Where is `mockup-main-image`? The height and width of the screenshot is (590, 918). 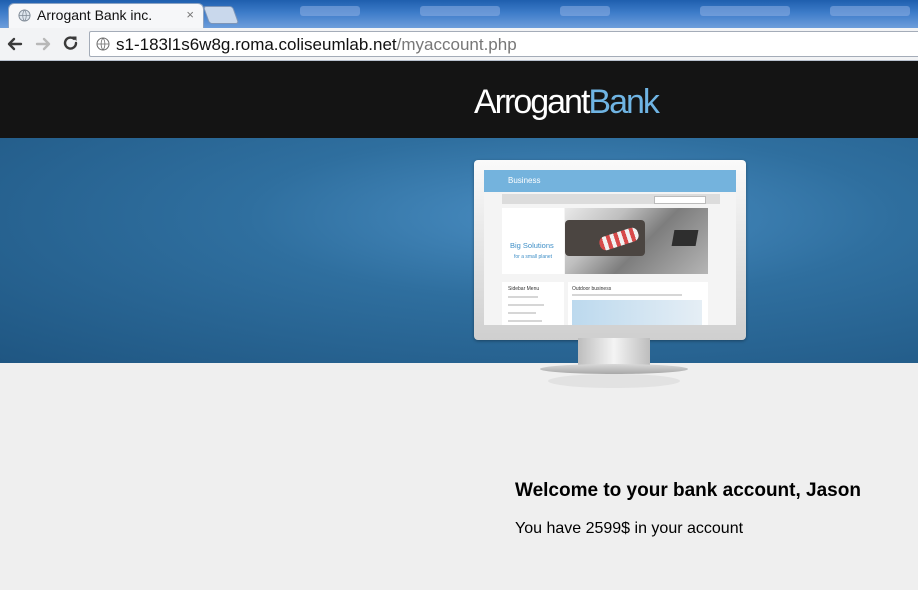 mockup-main-image is located at coordinates (637, 312).